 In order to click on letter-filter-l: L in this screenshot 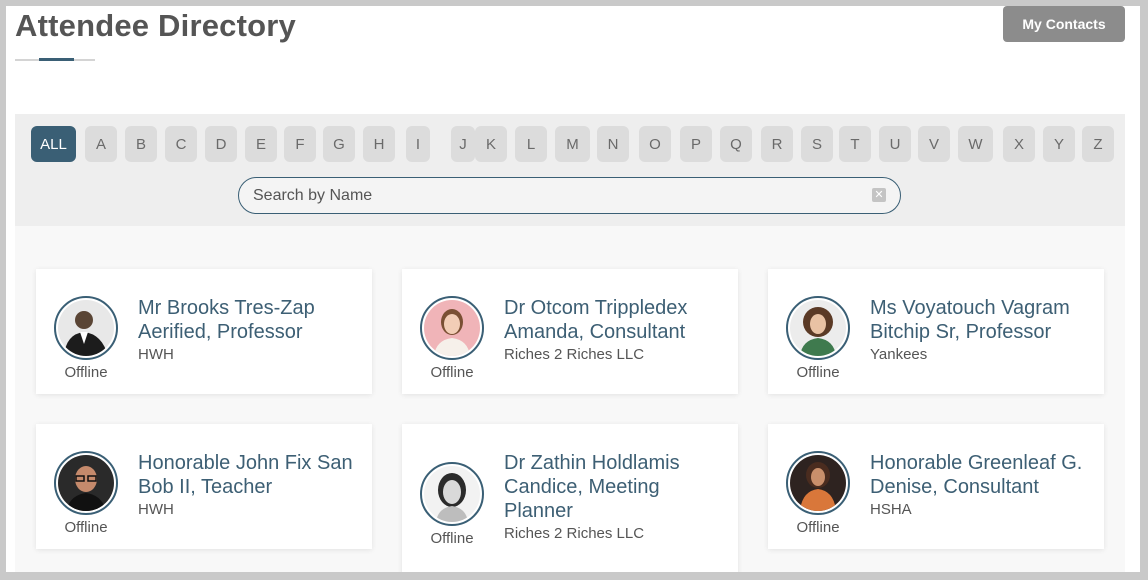, I will do `click(531, 144)`.